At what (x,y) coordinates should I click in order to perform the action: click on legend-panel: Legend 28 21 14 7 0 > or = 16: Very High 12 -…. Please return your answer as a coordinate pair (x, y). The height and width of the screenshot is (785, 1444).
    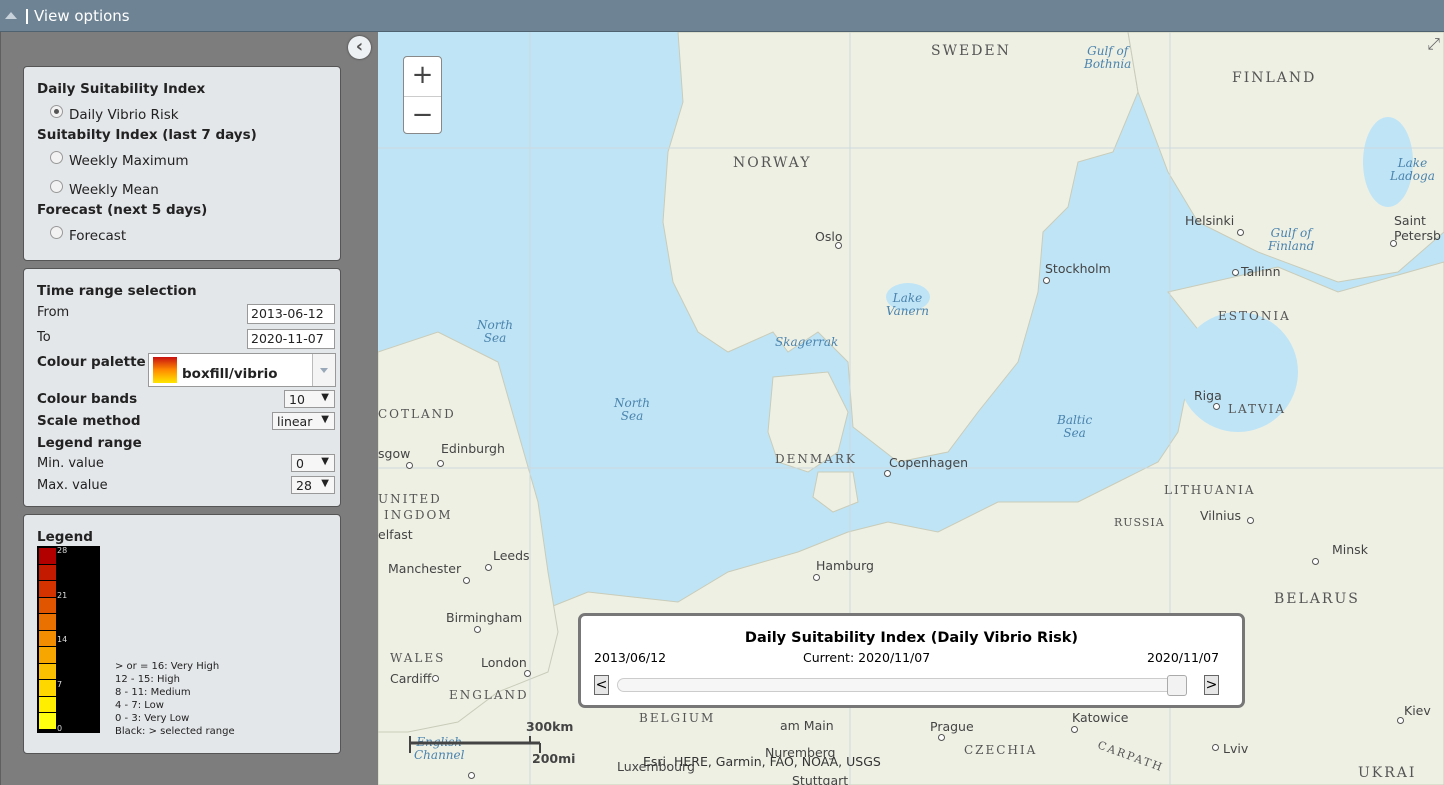
    Looking at the image, I should click on (182, 634).